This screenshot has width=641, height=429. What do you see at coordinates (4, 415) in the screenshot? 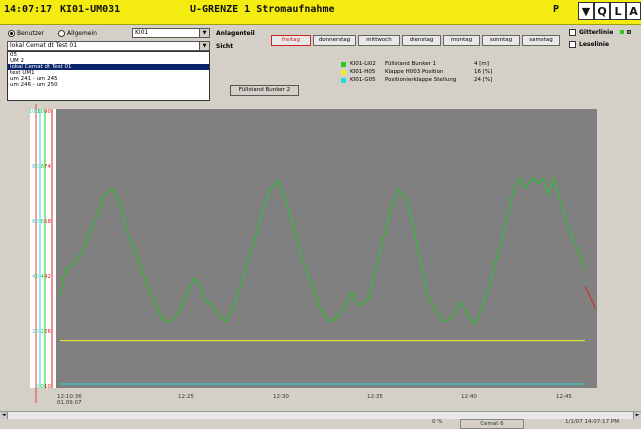
I see `scroll-left-icon: ◄` at bounding box center [4, 415].